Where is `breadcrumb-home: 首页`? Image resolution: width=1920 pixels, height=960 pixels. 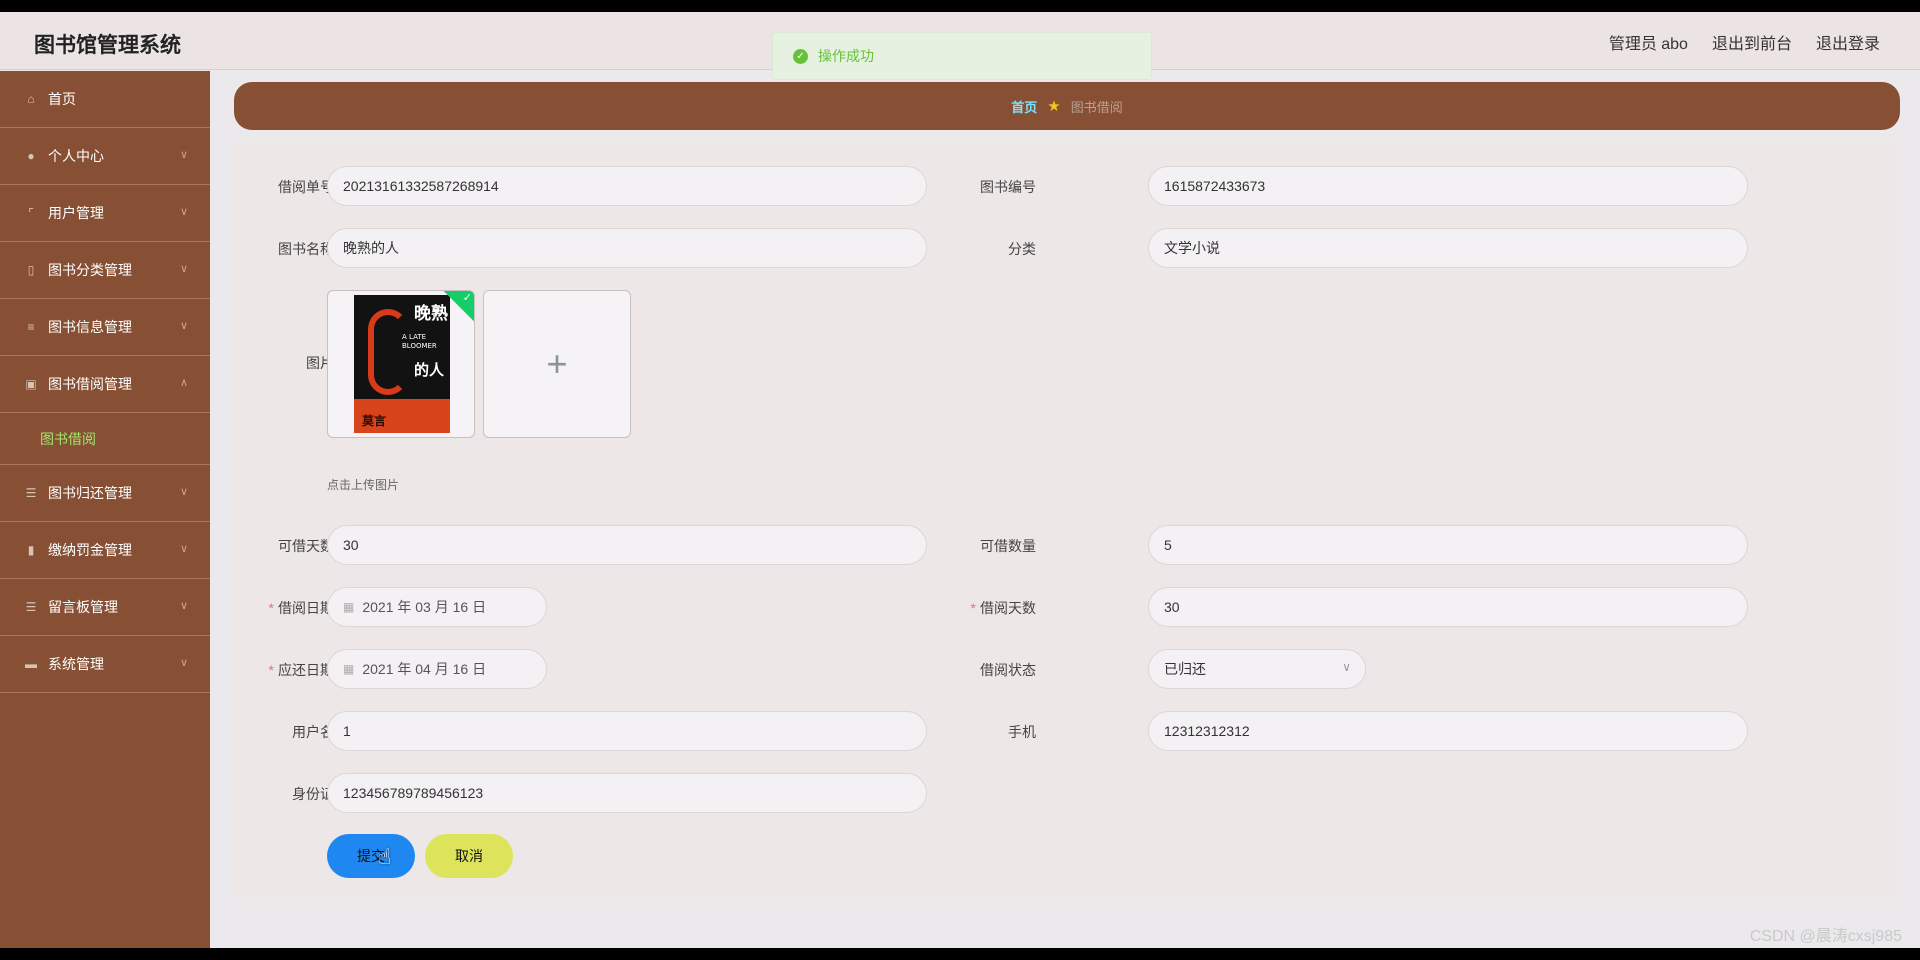
breadcrumb-home: 首页 is located at coordinates (1024, 106).